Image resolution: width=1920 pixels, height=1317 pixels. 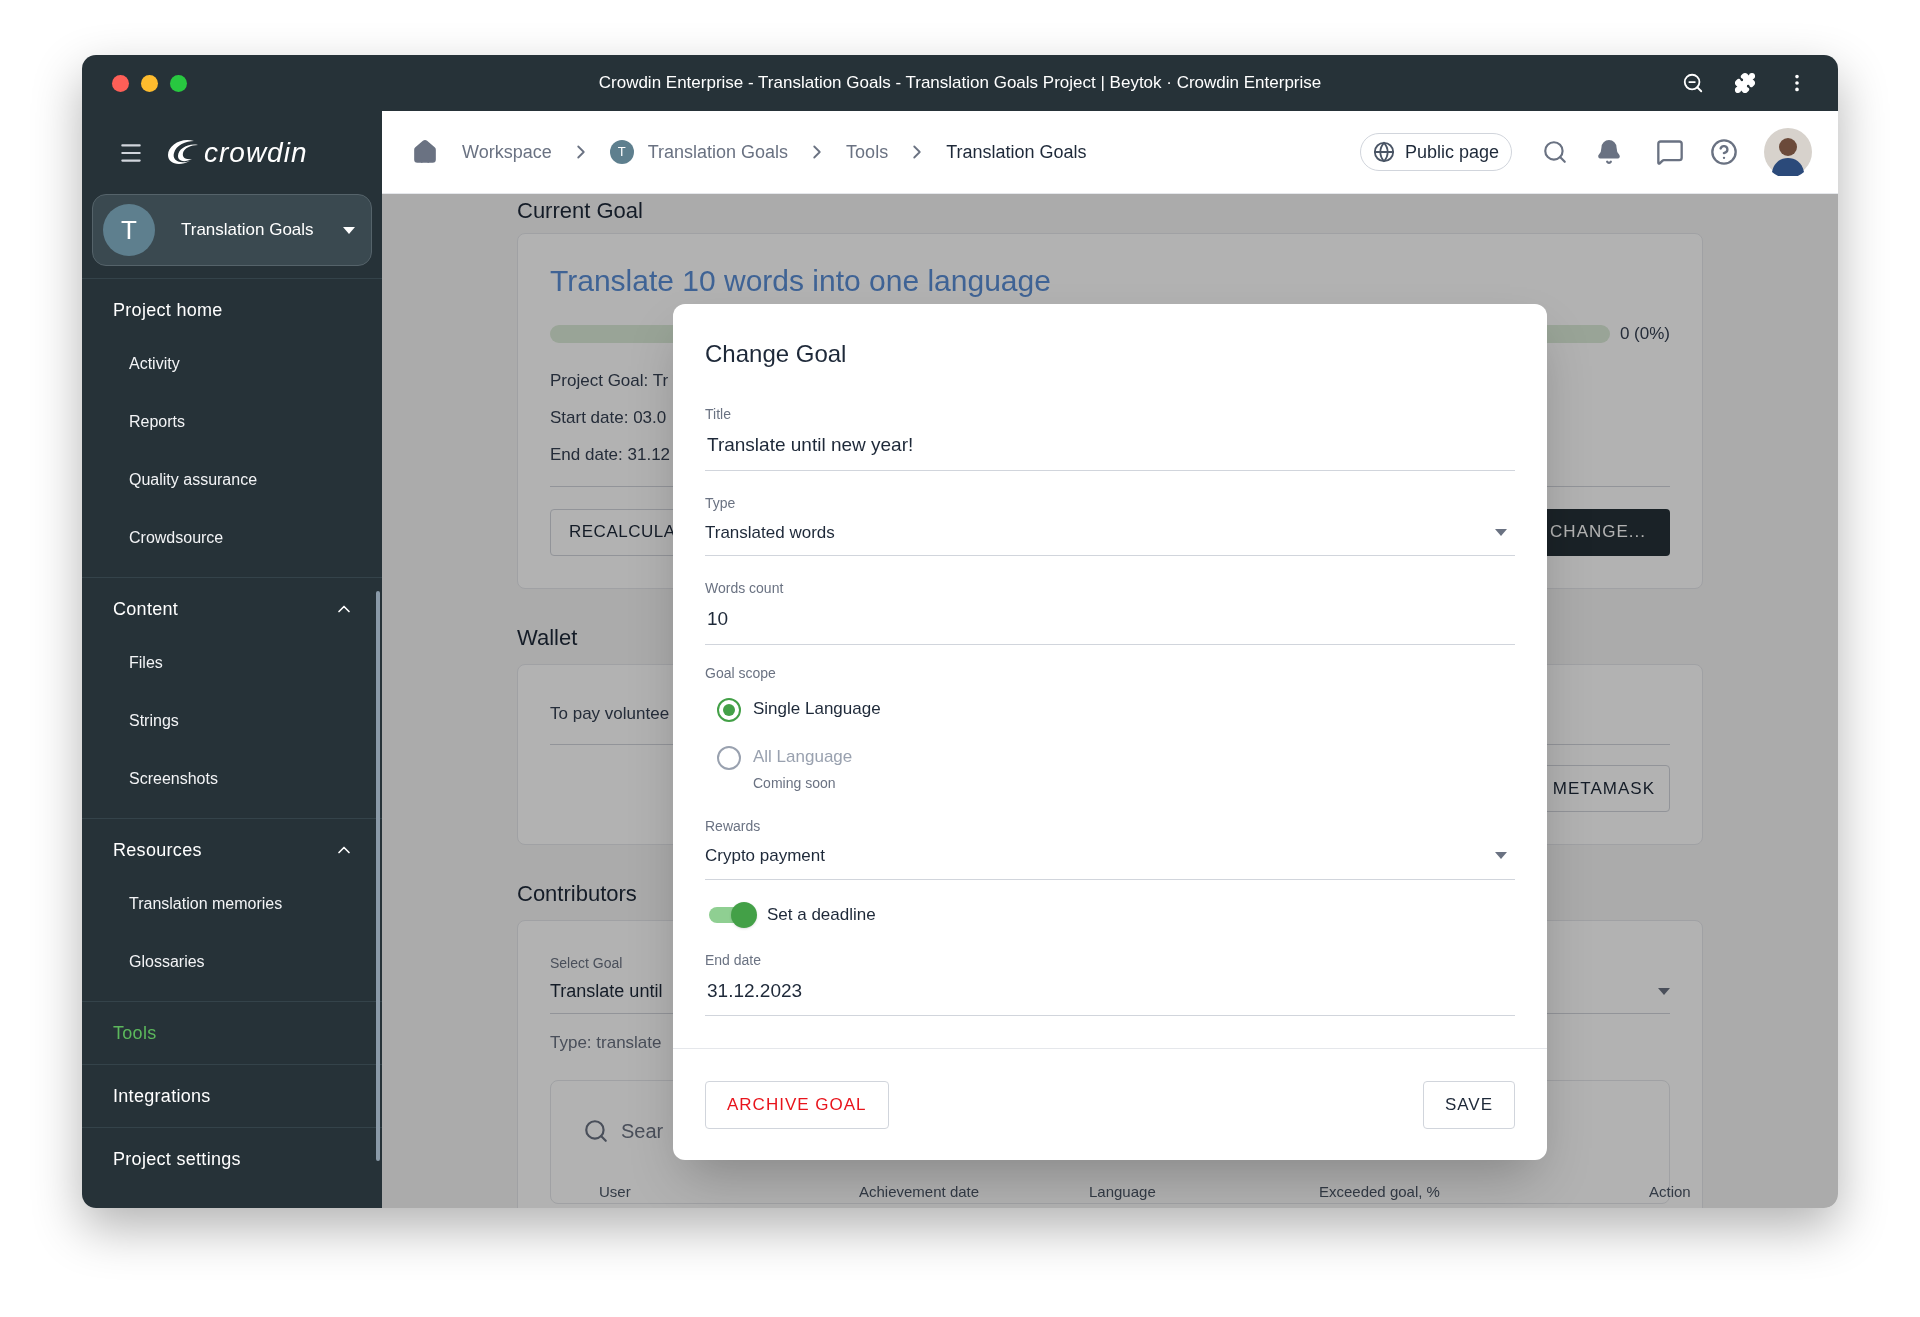 What do you see at coordinates (232, 480) in the screenshot?
I see `sidebar-item: Quality assurance` at bounding box center [232, 480].